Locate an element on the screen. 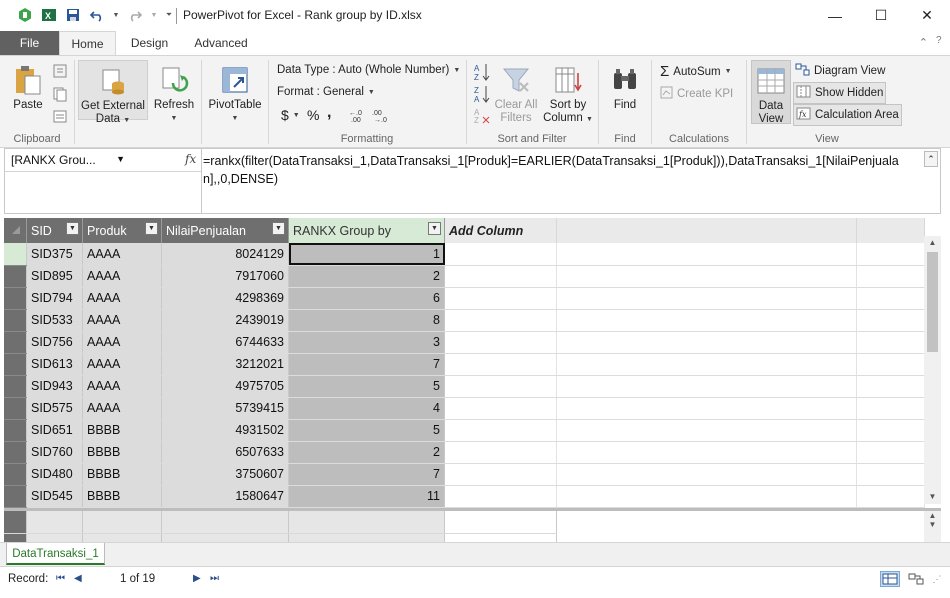 Image resolution: width=950 pixels, height=598 pixels. cell-nilaipenjualan: 4931502 is located at coordinates (225, 430).